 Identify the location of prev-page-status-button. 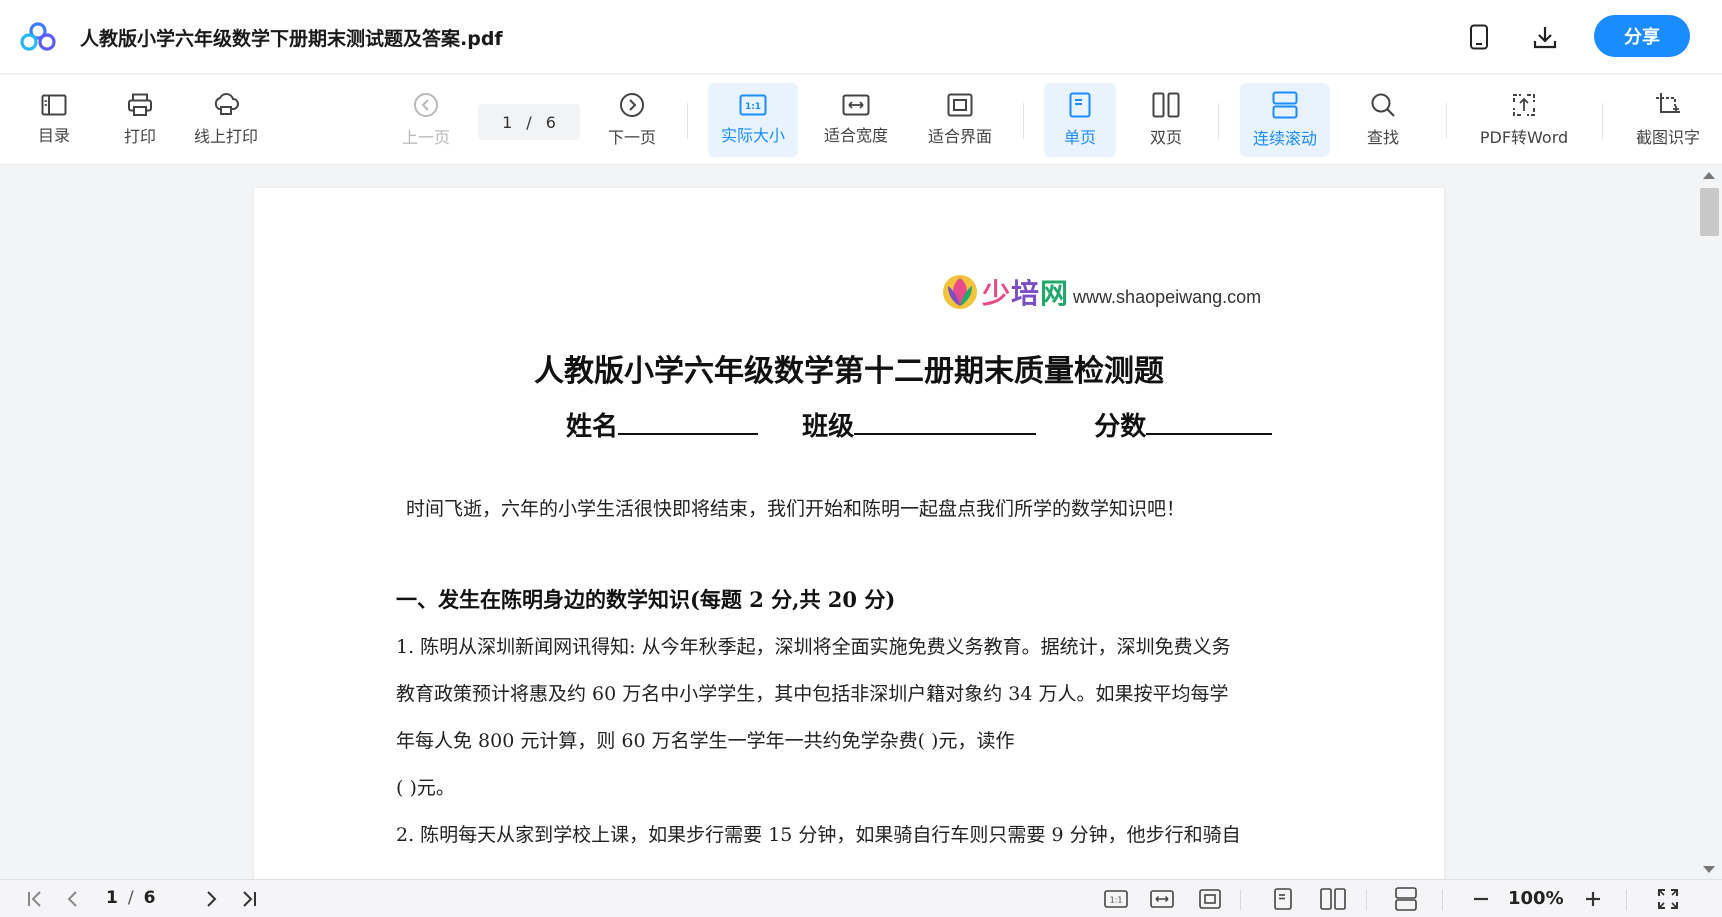
(73, 899).